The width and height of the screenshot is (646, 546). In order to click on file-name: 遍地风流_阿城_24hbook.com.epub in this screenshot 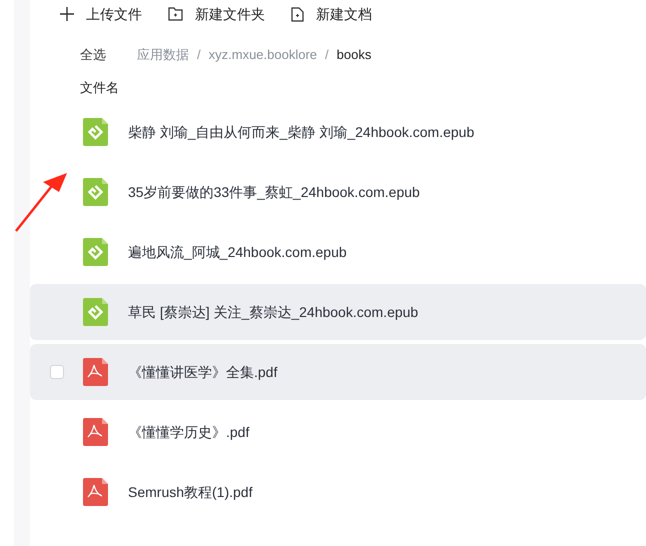, I will do `click(237, 252)`.